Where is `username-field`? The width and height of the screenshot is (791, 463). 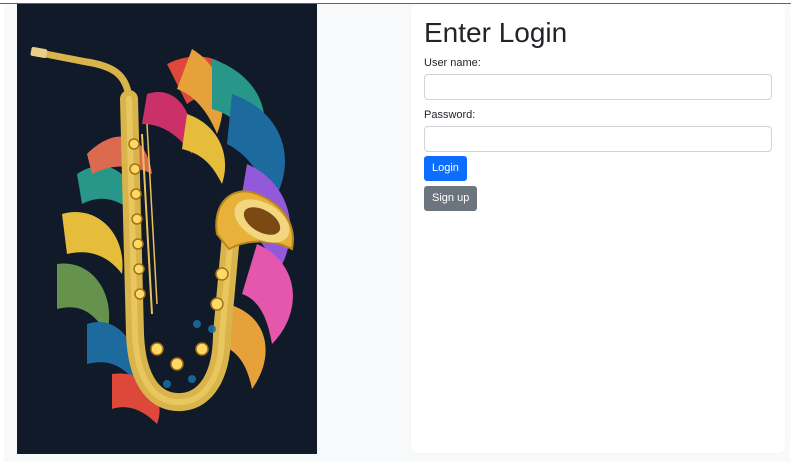 username-field is located at coordinates (598, 87).